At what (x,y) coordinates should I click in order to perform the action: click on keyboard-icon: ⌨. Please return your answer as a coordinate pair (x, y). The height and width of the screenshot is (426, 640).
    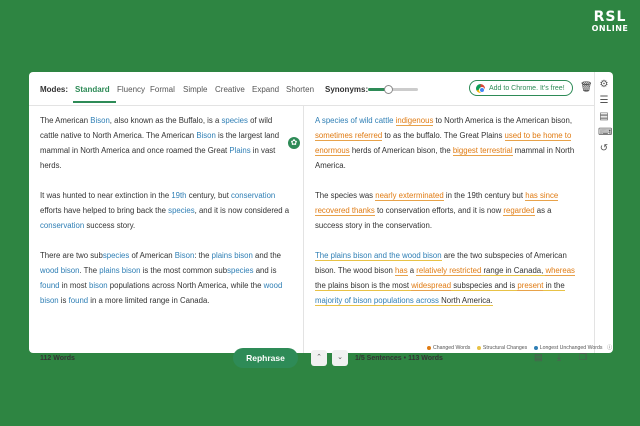
    Looking at the image, I should click on (605, 133).